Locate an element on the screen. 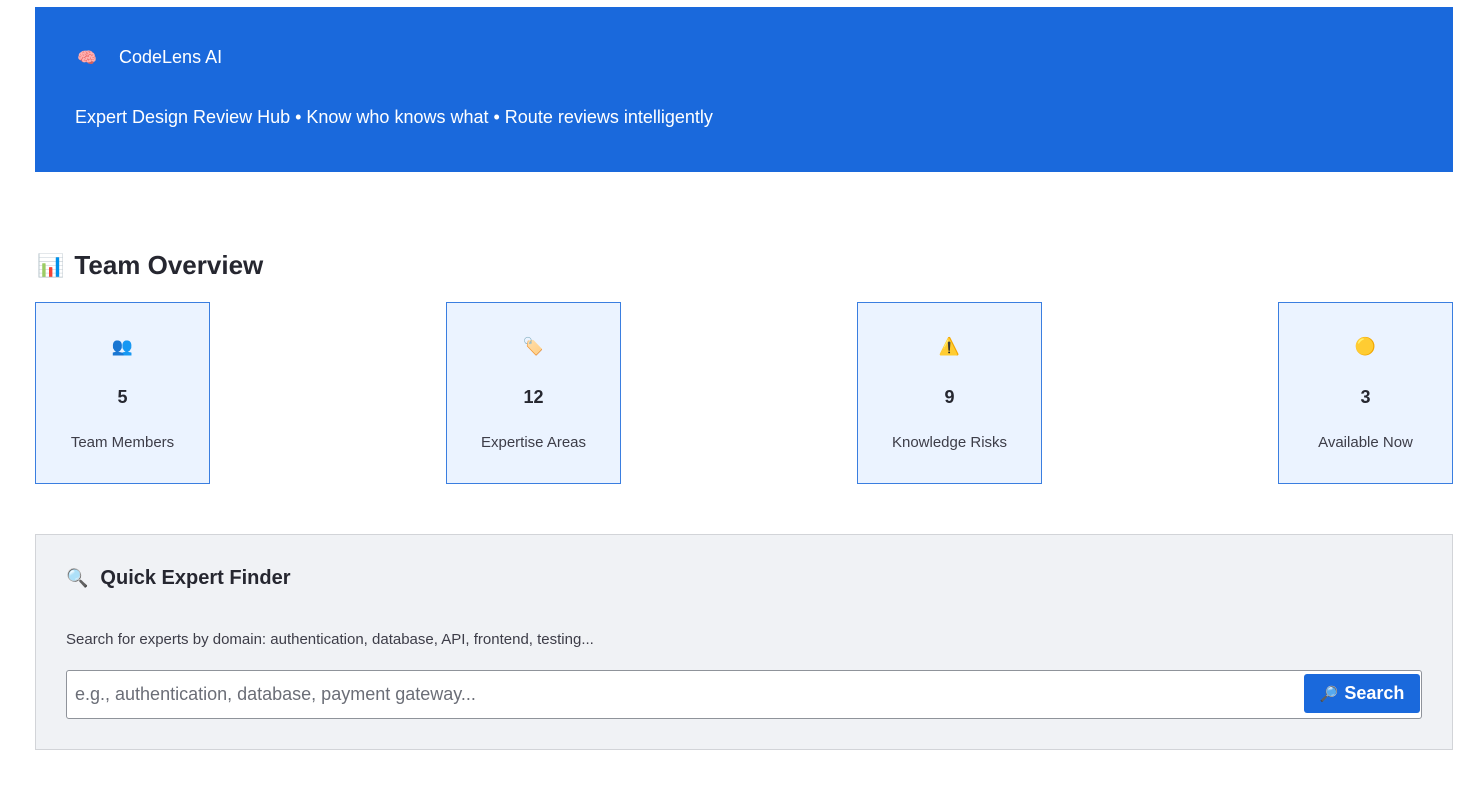 The image size is (1484, 795). metric-card-expertise-areas: 🏷️ 12 Expertise Areas is located at coordinates (533, 393).